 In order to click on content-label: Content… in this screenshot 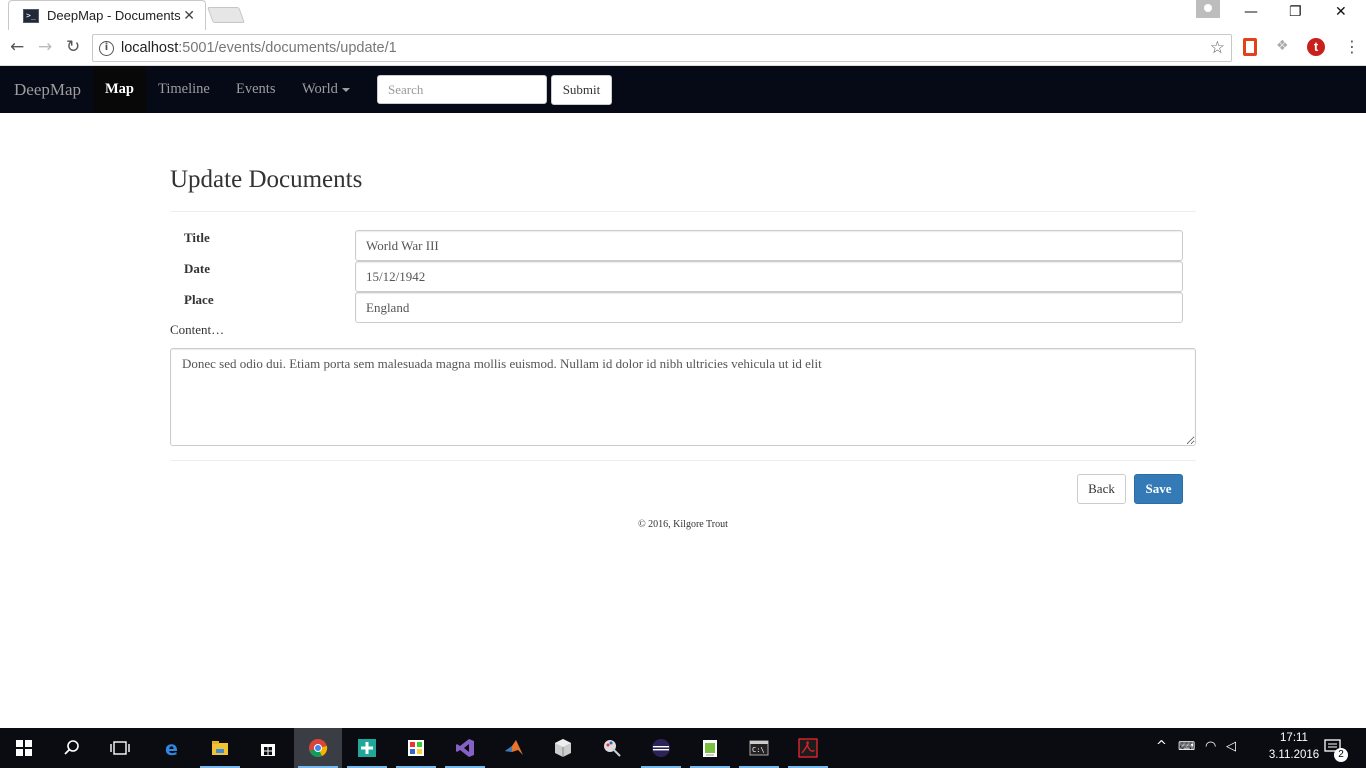, I will do `click(197, 329)`.